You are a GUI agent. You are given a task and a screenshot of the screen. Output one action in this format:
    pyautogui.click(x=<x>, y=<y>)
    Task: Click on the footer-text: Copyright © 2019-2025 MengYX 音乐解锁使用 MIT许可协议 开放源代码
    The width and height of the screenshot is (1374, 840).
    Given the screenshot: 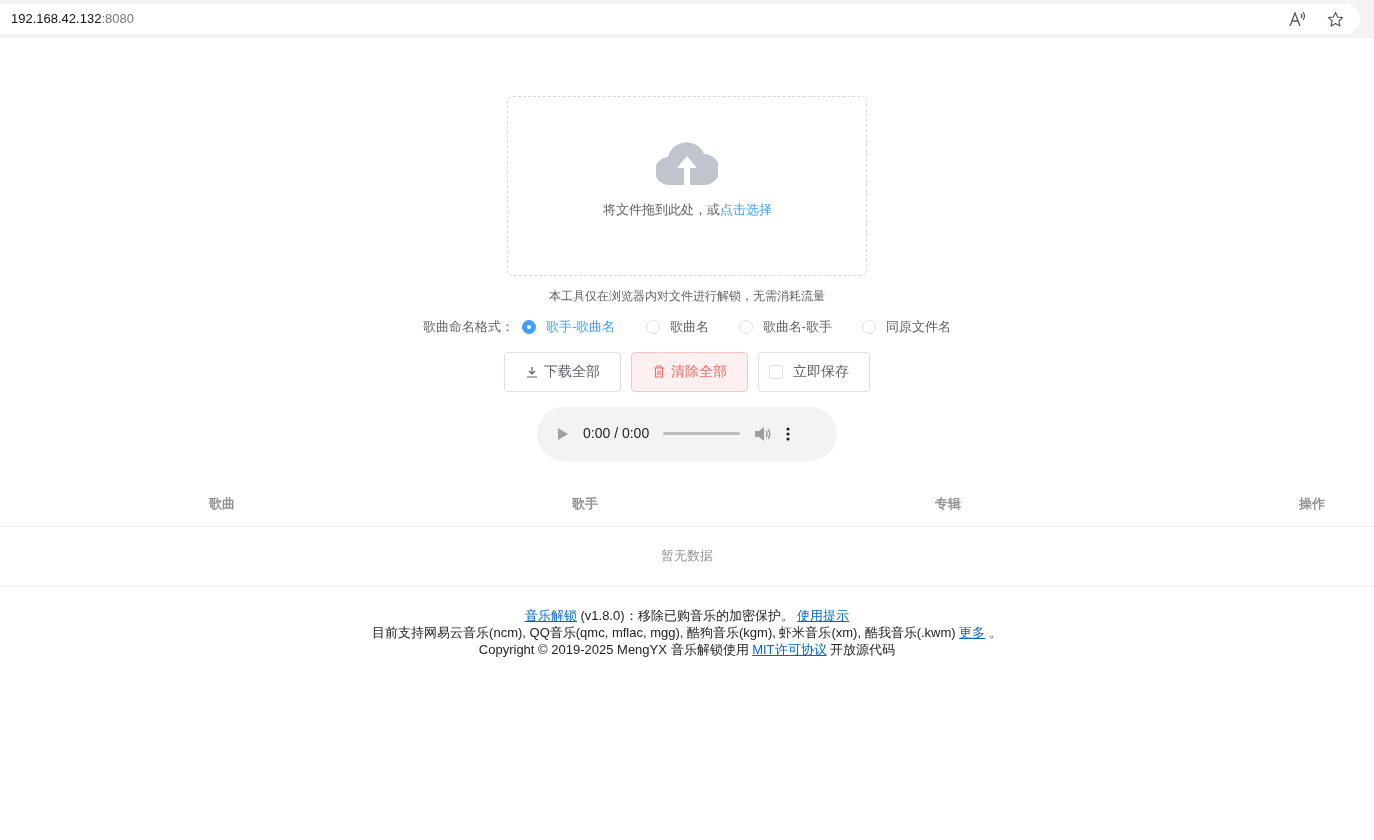 What is the action you would take?
    pyautogui.click(x=687, y=649)
    